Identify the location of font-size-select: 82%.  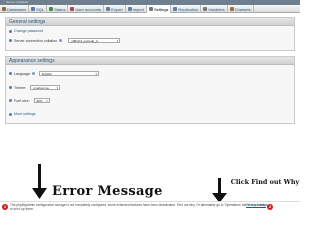
(41, 100).